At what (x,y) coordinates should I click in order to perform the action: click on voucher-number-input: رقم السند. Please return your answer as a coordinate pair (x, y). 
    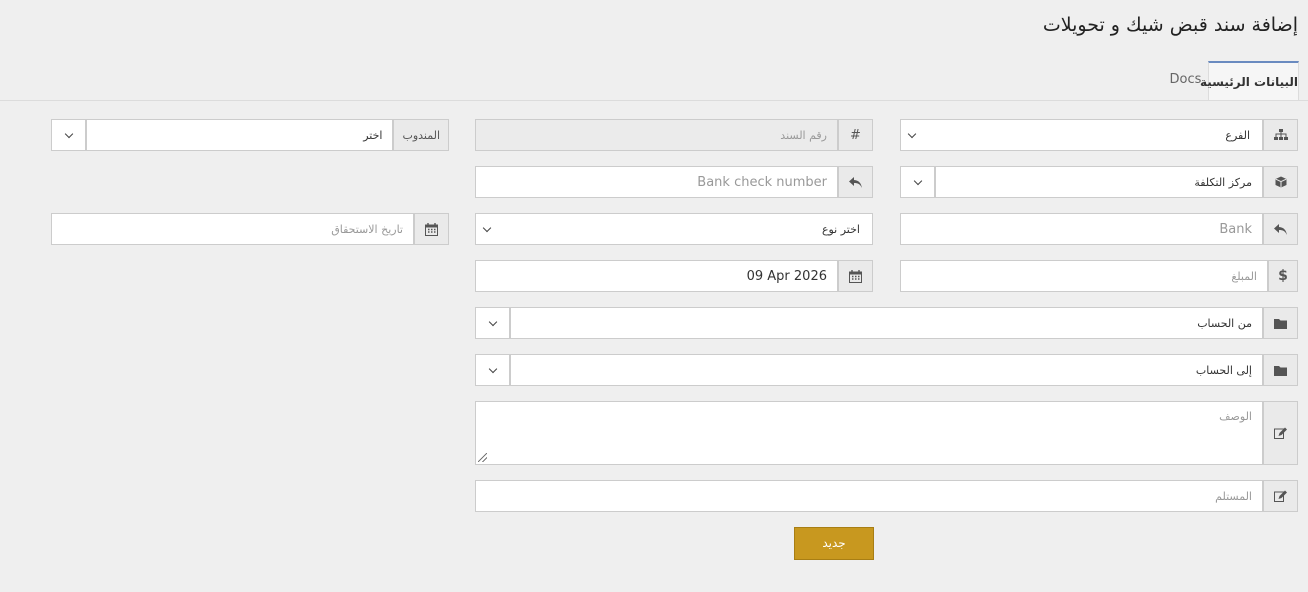
    Looking at the image, I should click on (656, 135).